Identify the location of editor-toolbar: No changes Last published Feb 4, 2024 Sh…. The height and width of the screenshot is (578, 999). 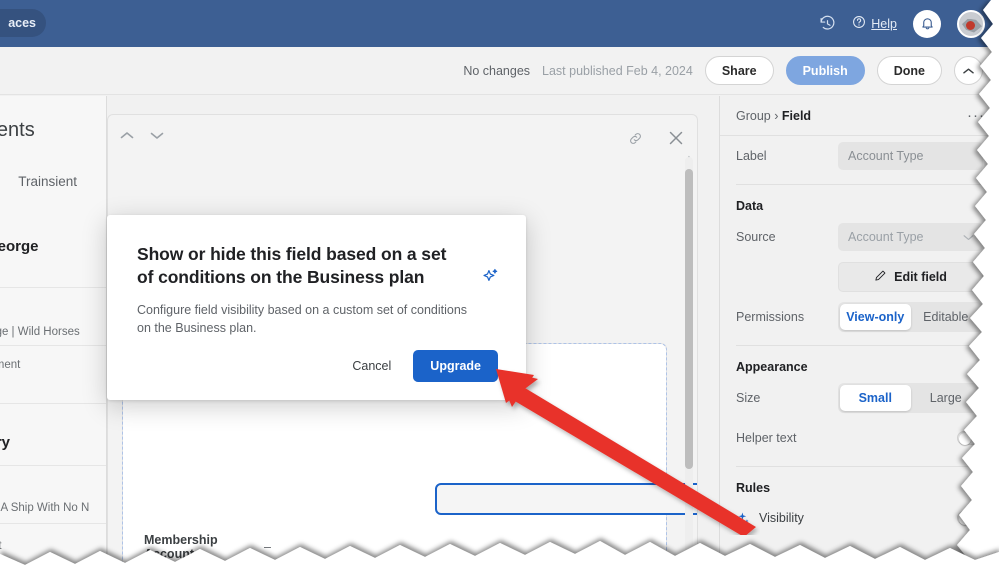
(499, 71).